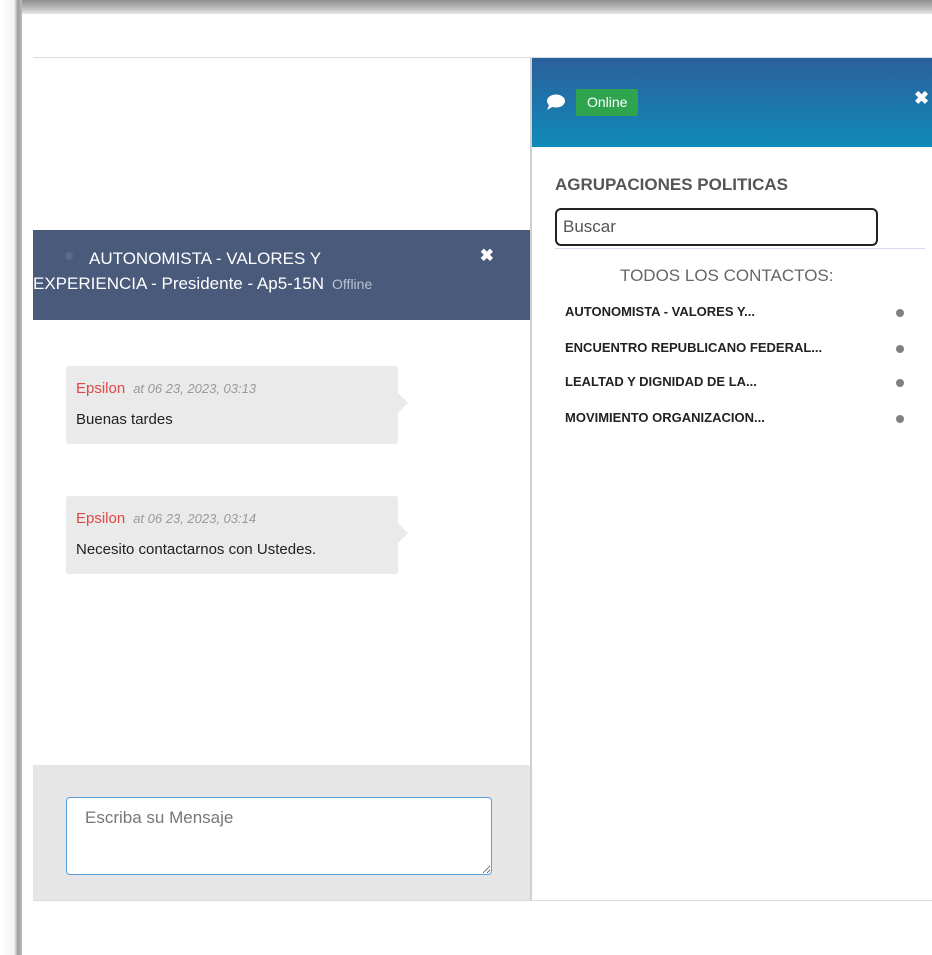 The height and width of the screenshot is (955, 932). What do you see at coordinates (740, 248) in the screenshot?
I see `search-underline` at bounding box center [740, 248].